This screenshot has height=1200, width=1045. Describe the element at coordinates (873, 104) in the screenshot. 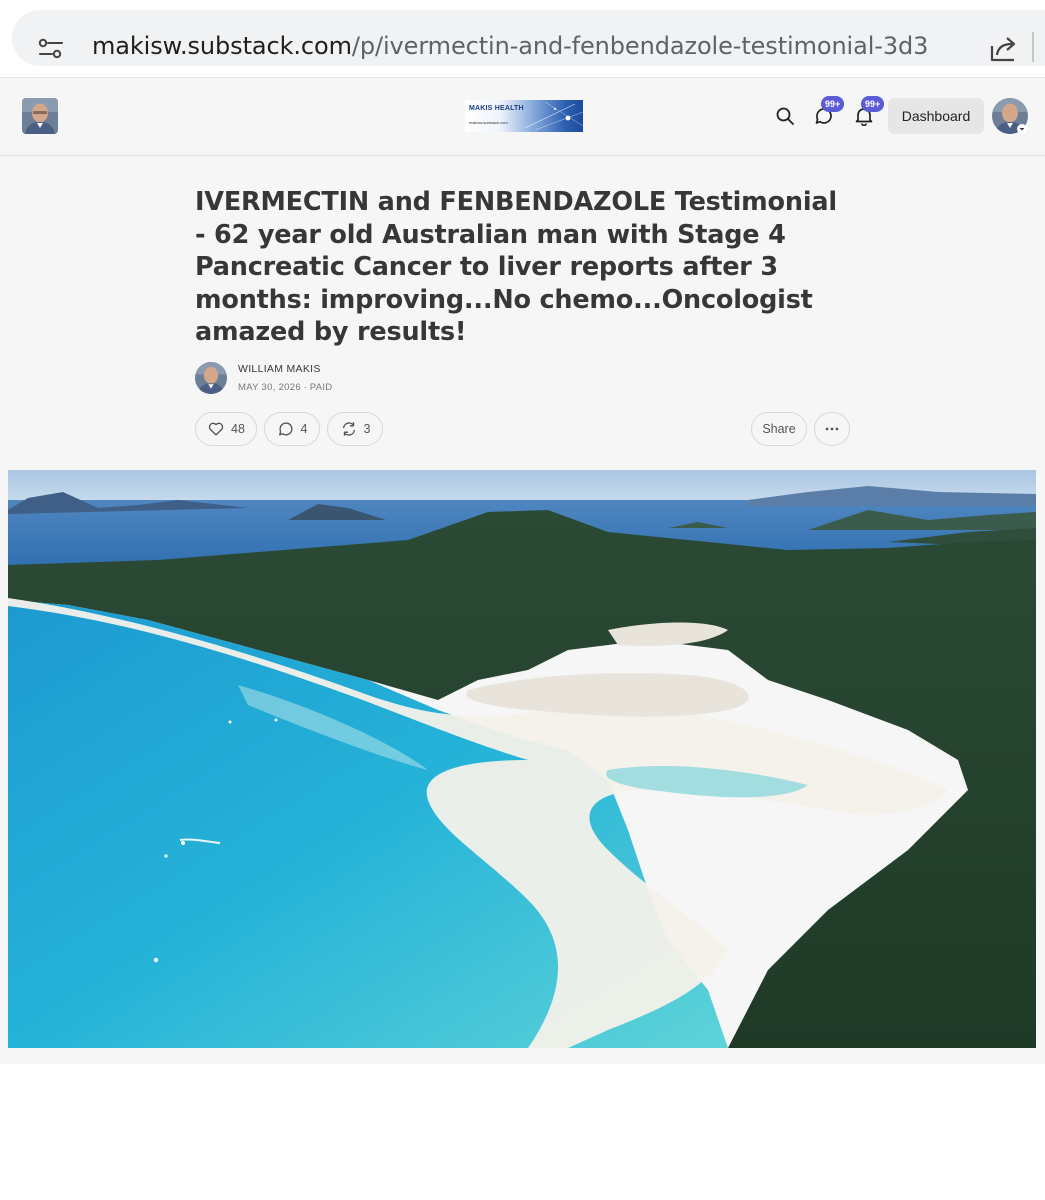

I see `notifications-badge: 99+` at that location.